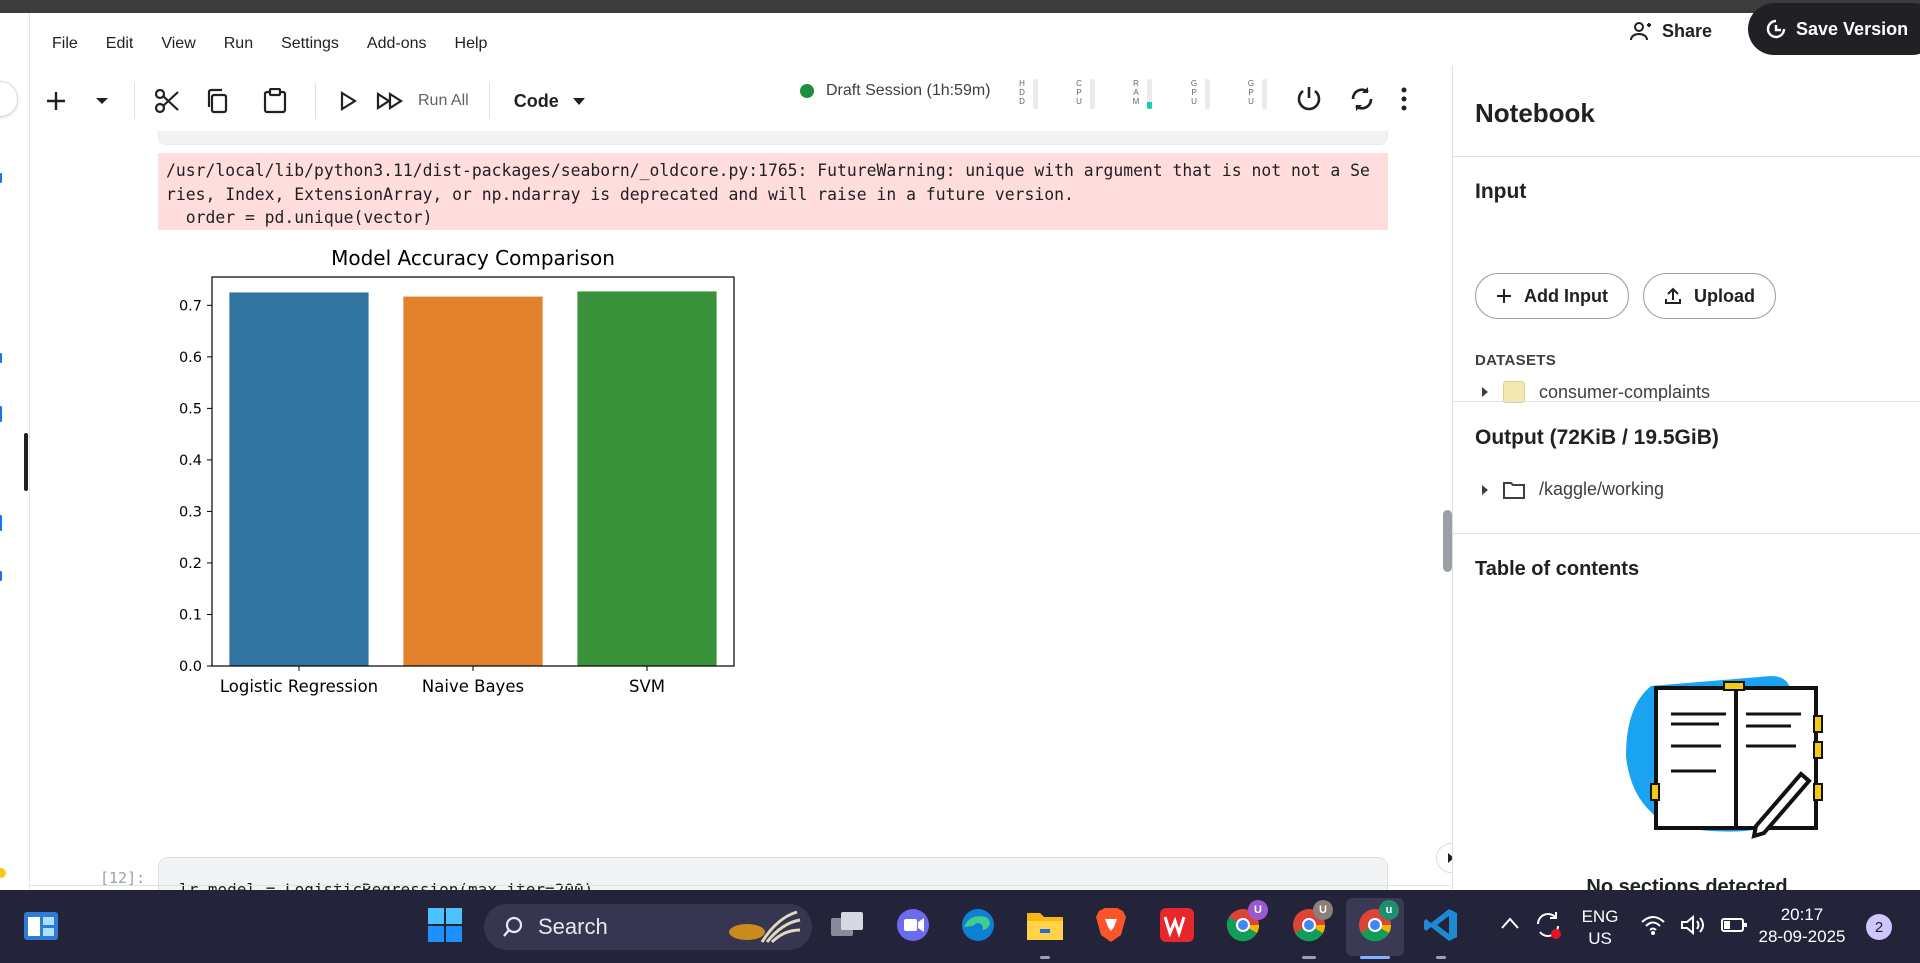 This screenshot has height=963, width=1920. What do you see at coordinates (1404, 99) in the screenshot?
I see `more-vertical-icon` at bounding box center [1404, 99].